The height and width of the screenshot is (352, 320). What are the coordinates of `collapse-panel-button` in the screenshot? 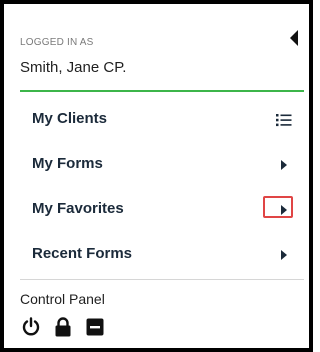 It's located at (294, 38).